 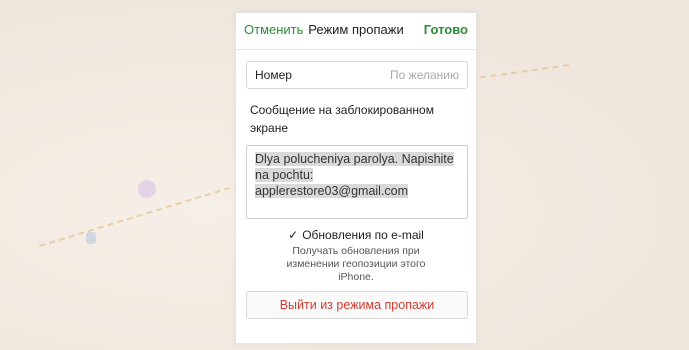 I want to click on email-updates-row: ✓ Обновления по e-mail, so click(x=356, y=235).